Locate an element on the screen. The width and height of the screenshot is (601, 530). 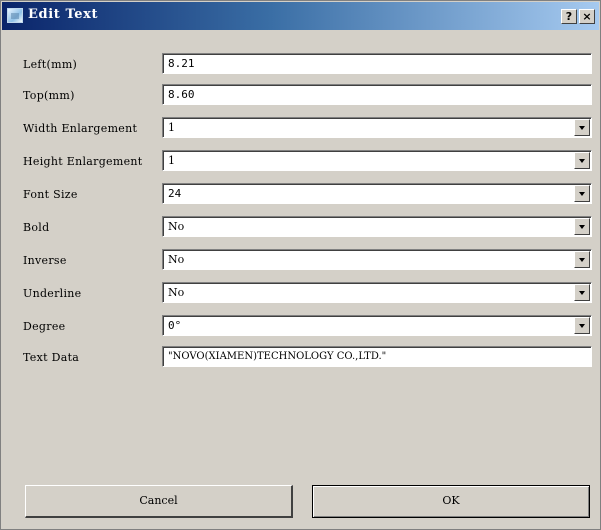
cancel-button: Cancel is located at coordinates (159, 501).